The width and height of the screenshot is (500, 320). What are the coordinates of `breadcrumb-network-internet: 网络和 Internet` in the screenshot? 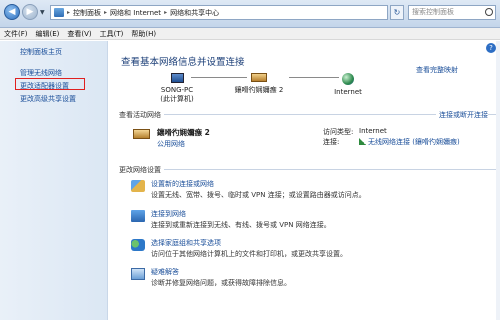 It's located at (135, 13).